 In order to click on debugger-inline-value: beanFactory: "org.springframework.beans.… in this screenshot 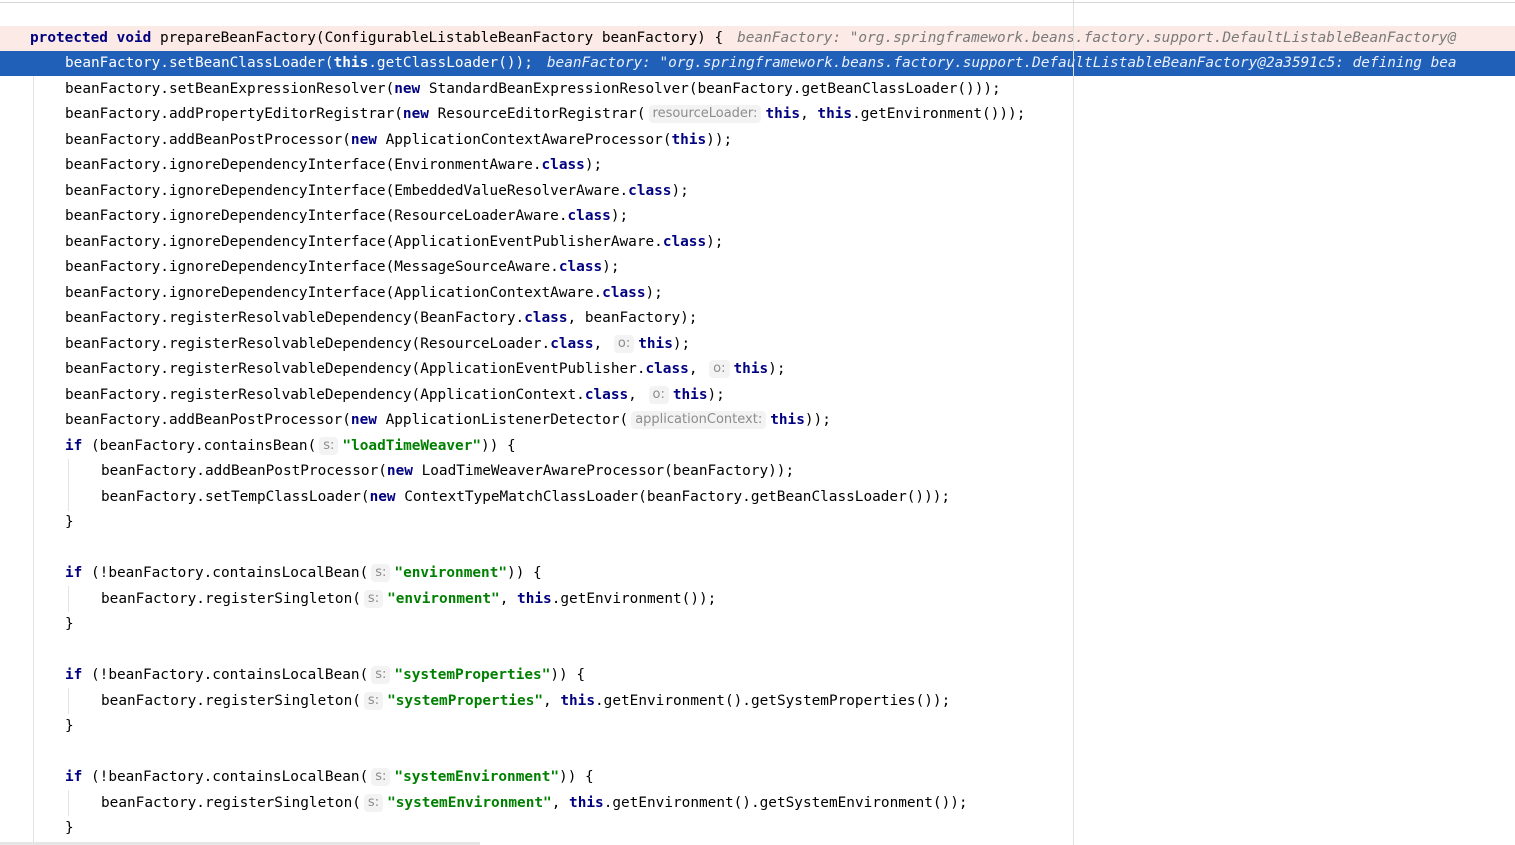, I will do `click(1001, 63)`.